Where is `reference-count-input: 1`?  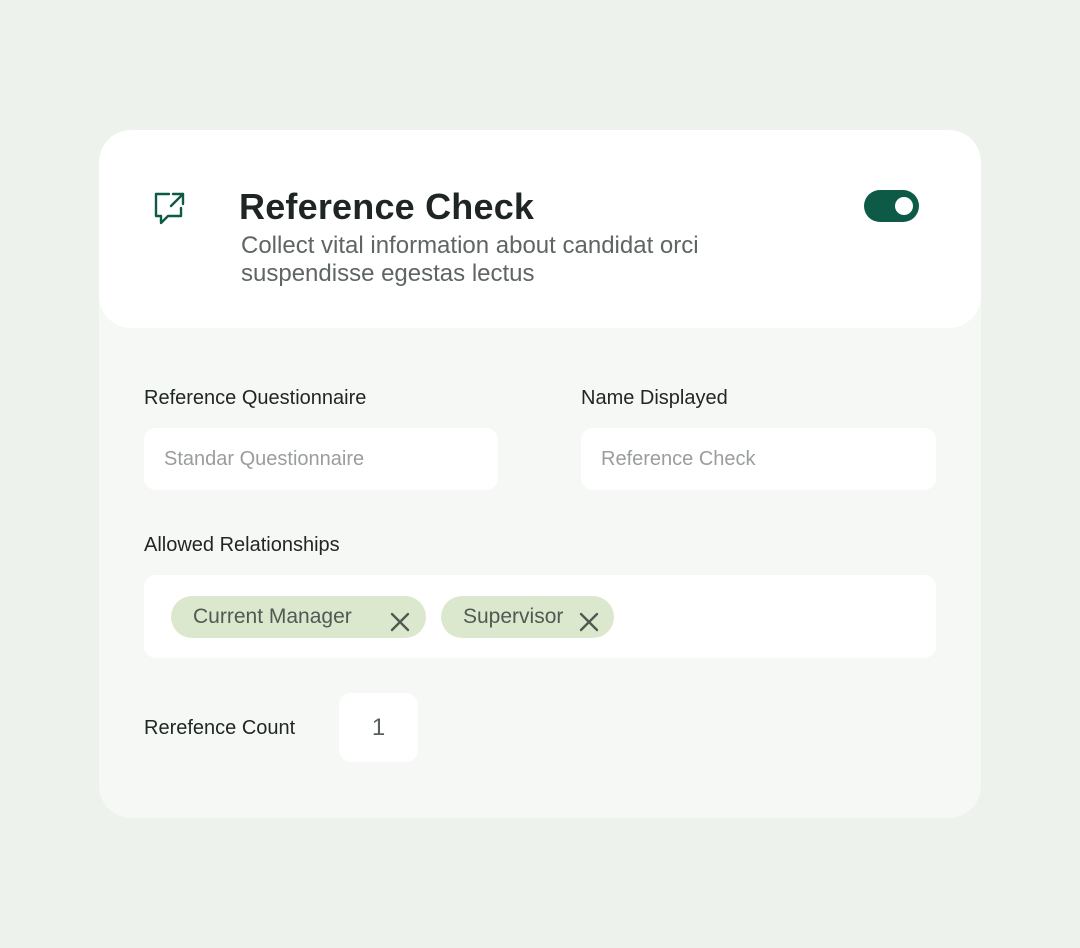 reference-count-input: 1 is located at coordinates (378, 727).